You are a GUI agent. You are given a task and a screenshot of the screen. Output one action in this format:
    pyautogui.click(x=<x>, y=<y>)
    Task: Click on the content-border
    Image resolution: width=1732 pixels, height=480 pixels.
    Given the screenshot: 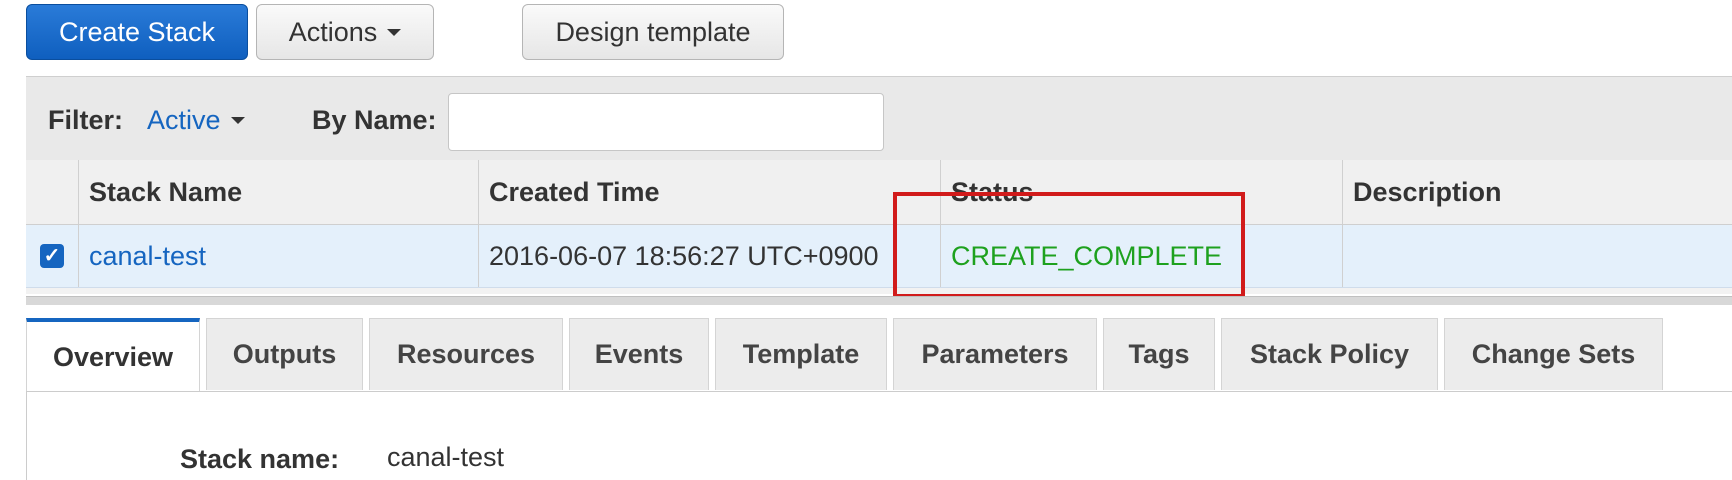 What is the action you would take?
    pyautogui.click(x=26, y=436)
    